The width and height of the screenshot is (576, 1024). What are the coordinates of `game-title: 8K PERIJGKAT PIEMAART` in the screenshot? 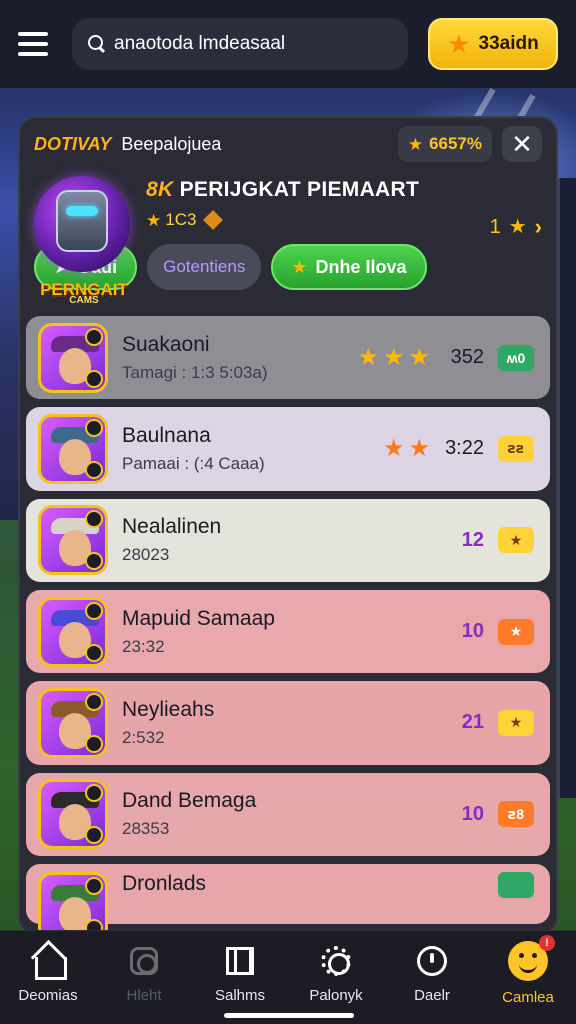 It's located at (283, 189).